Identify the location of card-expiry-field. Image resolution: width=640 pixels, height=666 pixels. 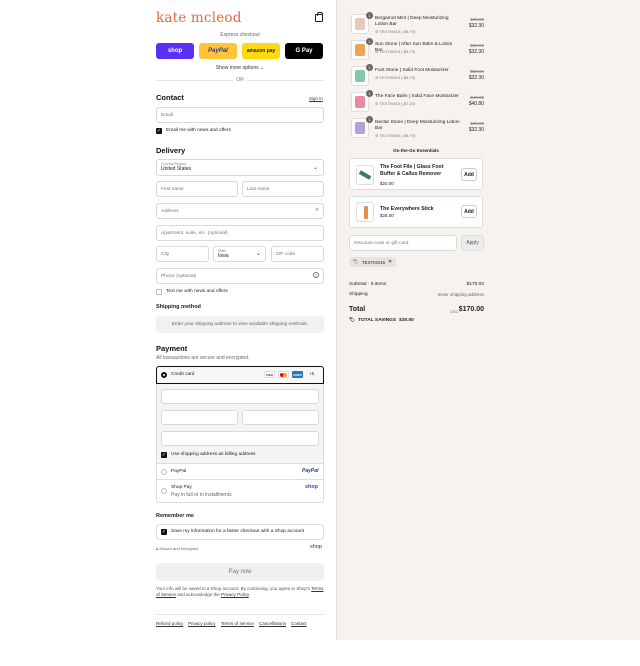
(199, 417).